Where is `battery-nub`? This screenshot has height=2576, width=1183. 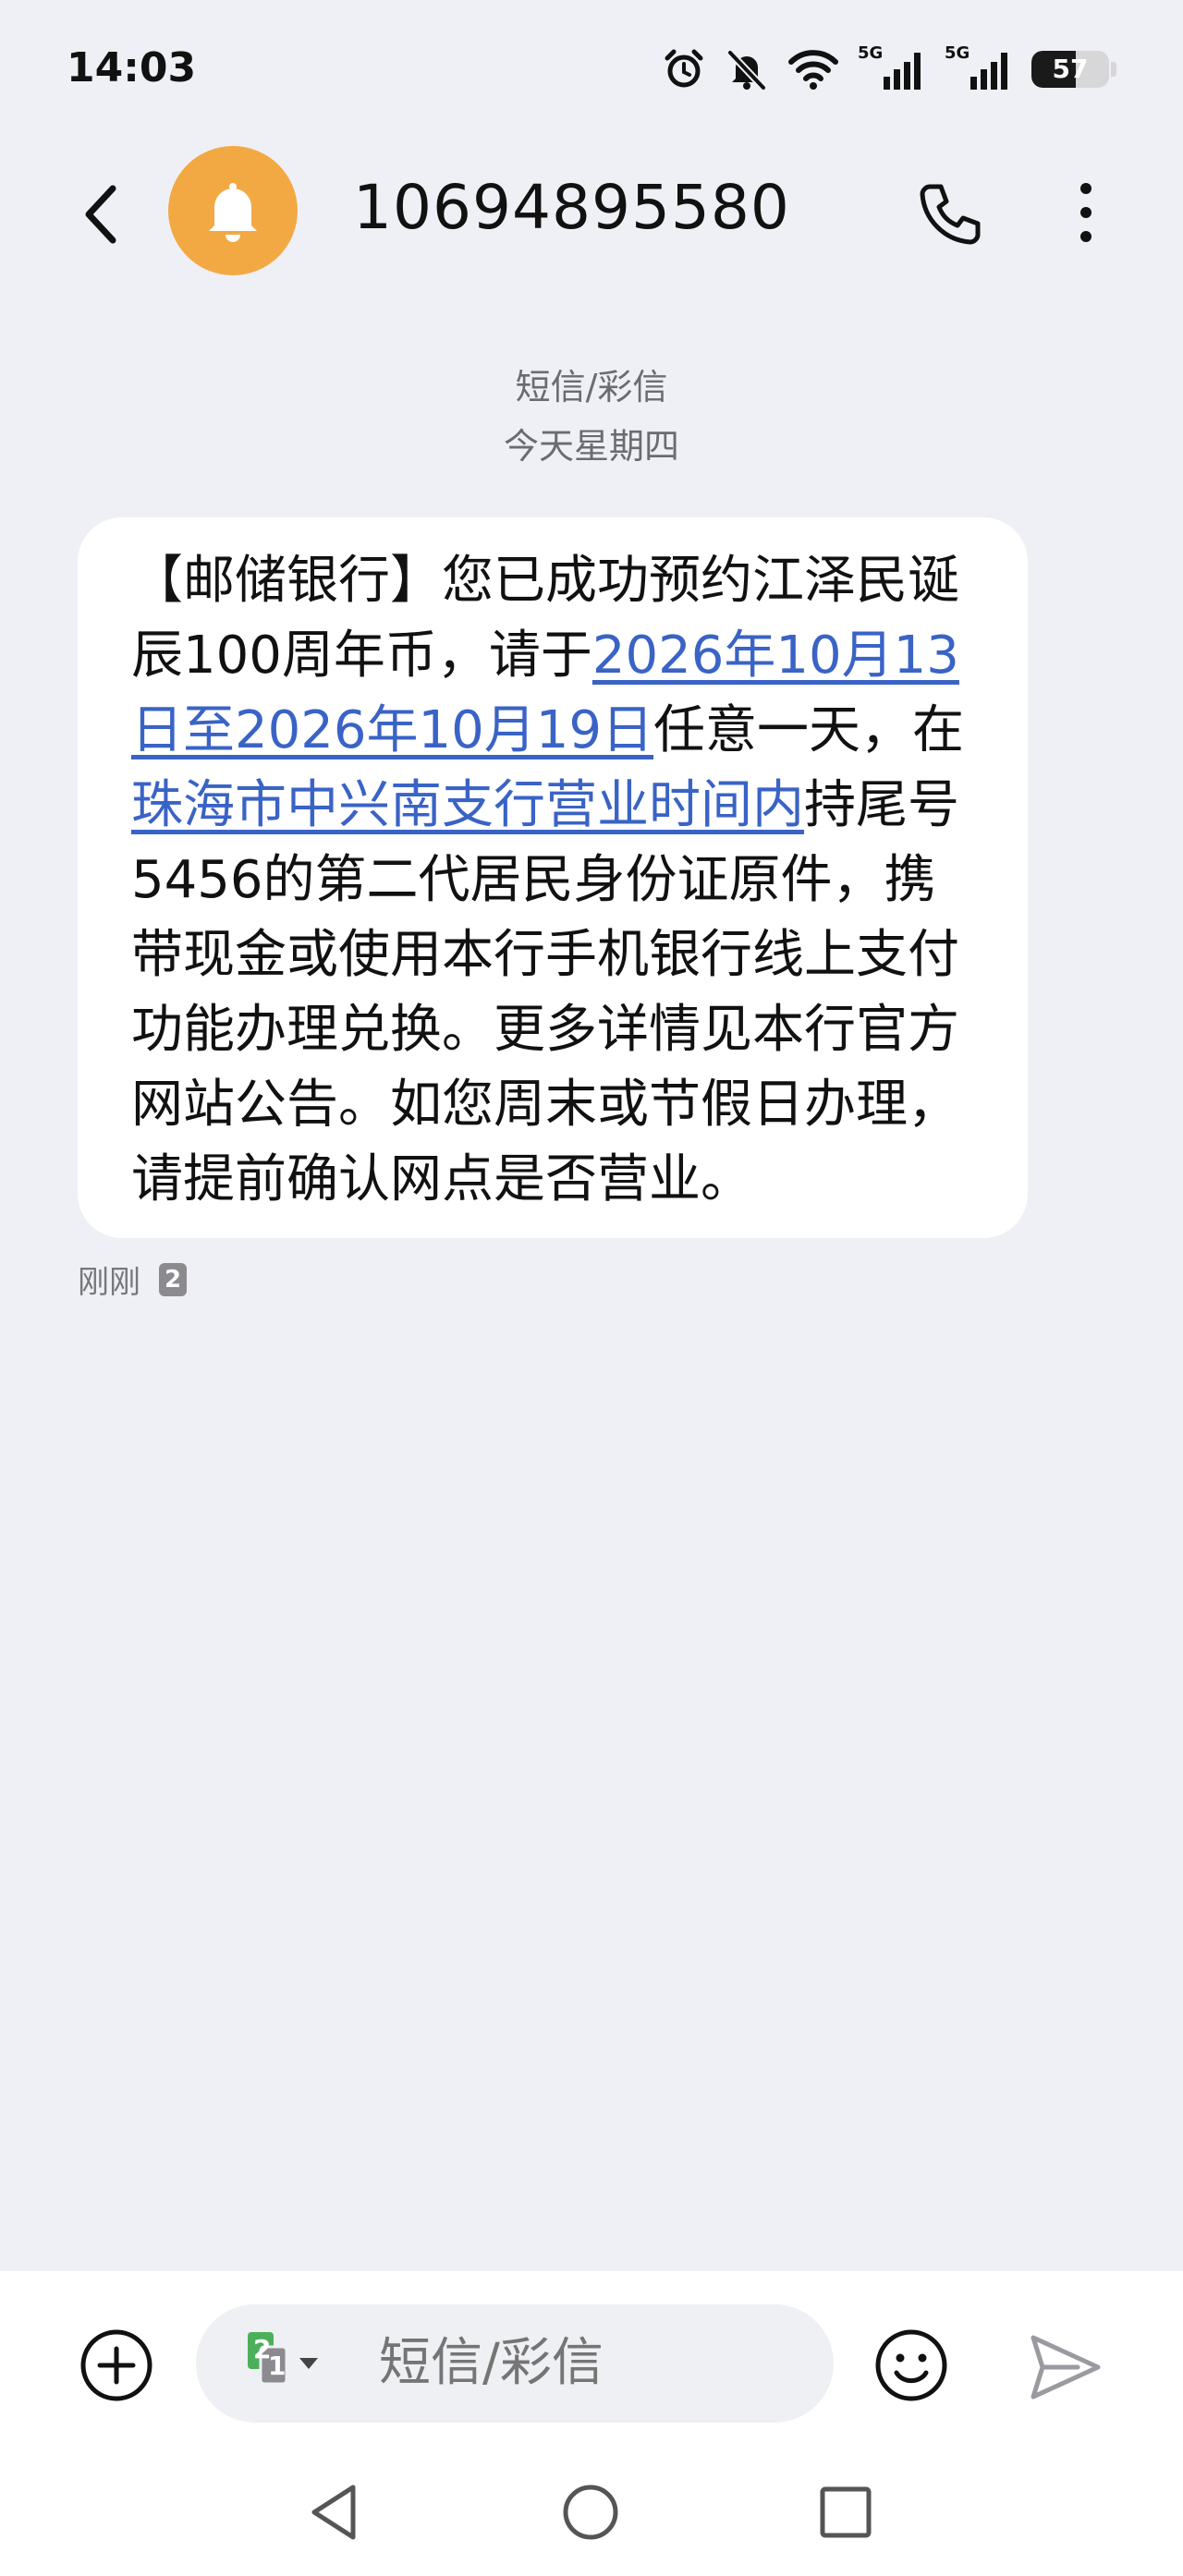
battery-nub is located at coordinates (1113, 69).